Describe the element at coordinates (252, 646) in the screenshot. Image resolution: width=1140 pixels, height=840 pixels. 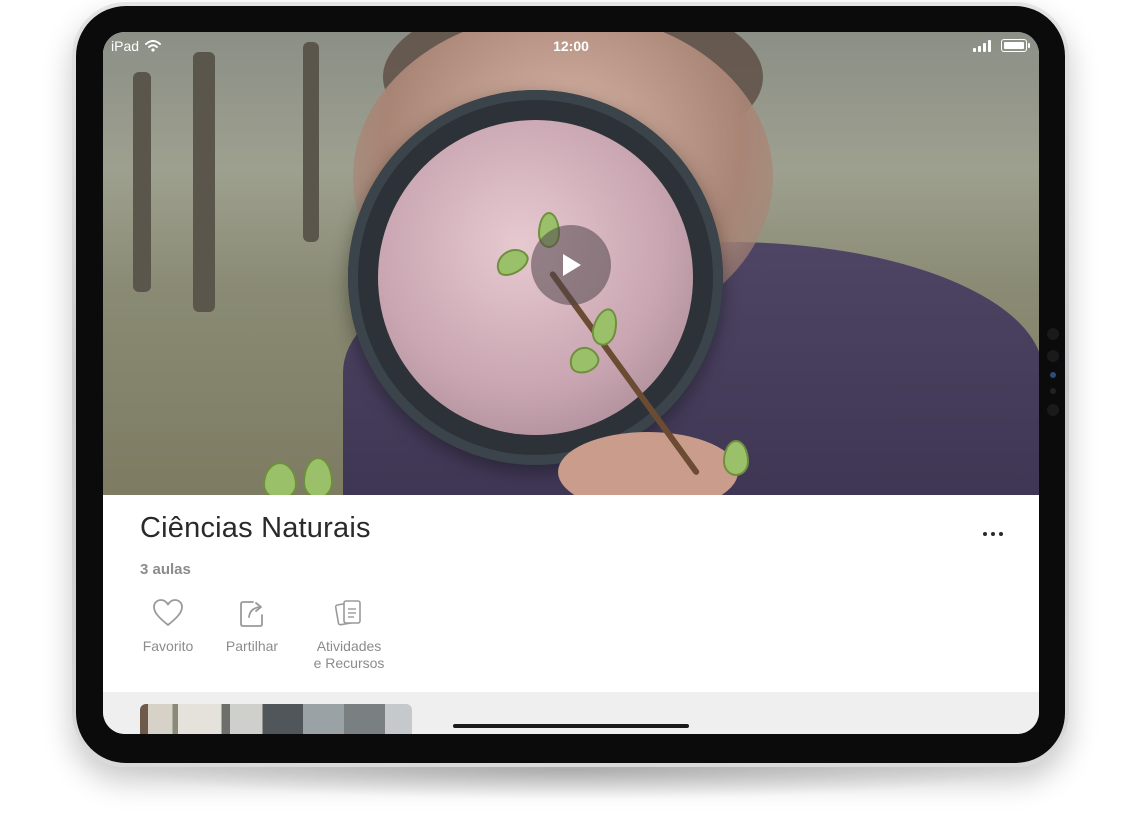
I see `share-label: Partilhar` at that location.